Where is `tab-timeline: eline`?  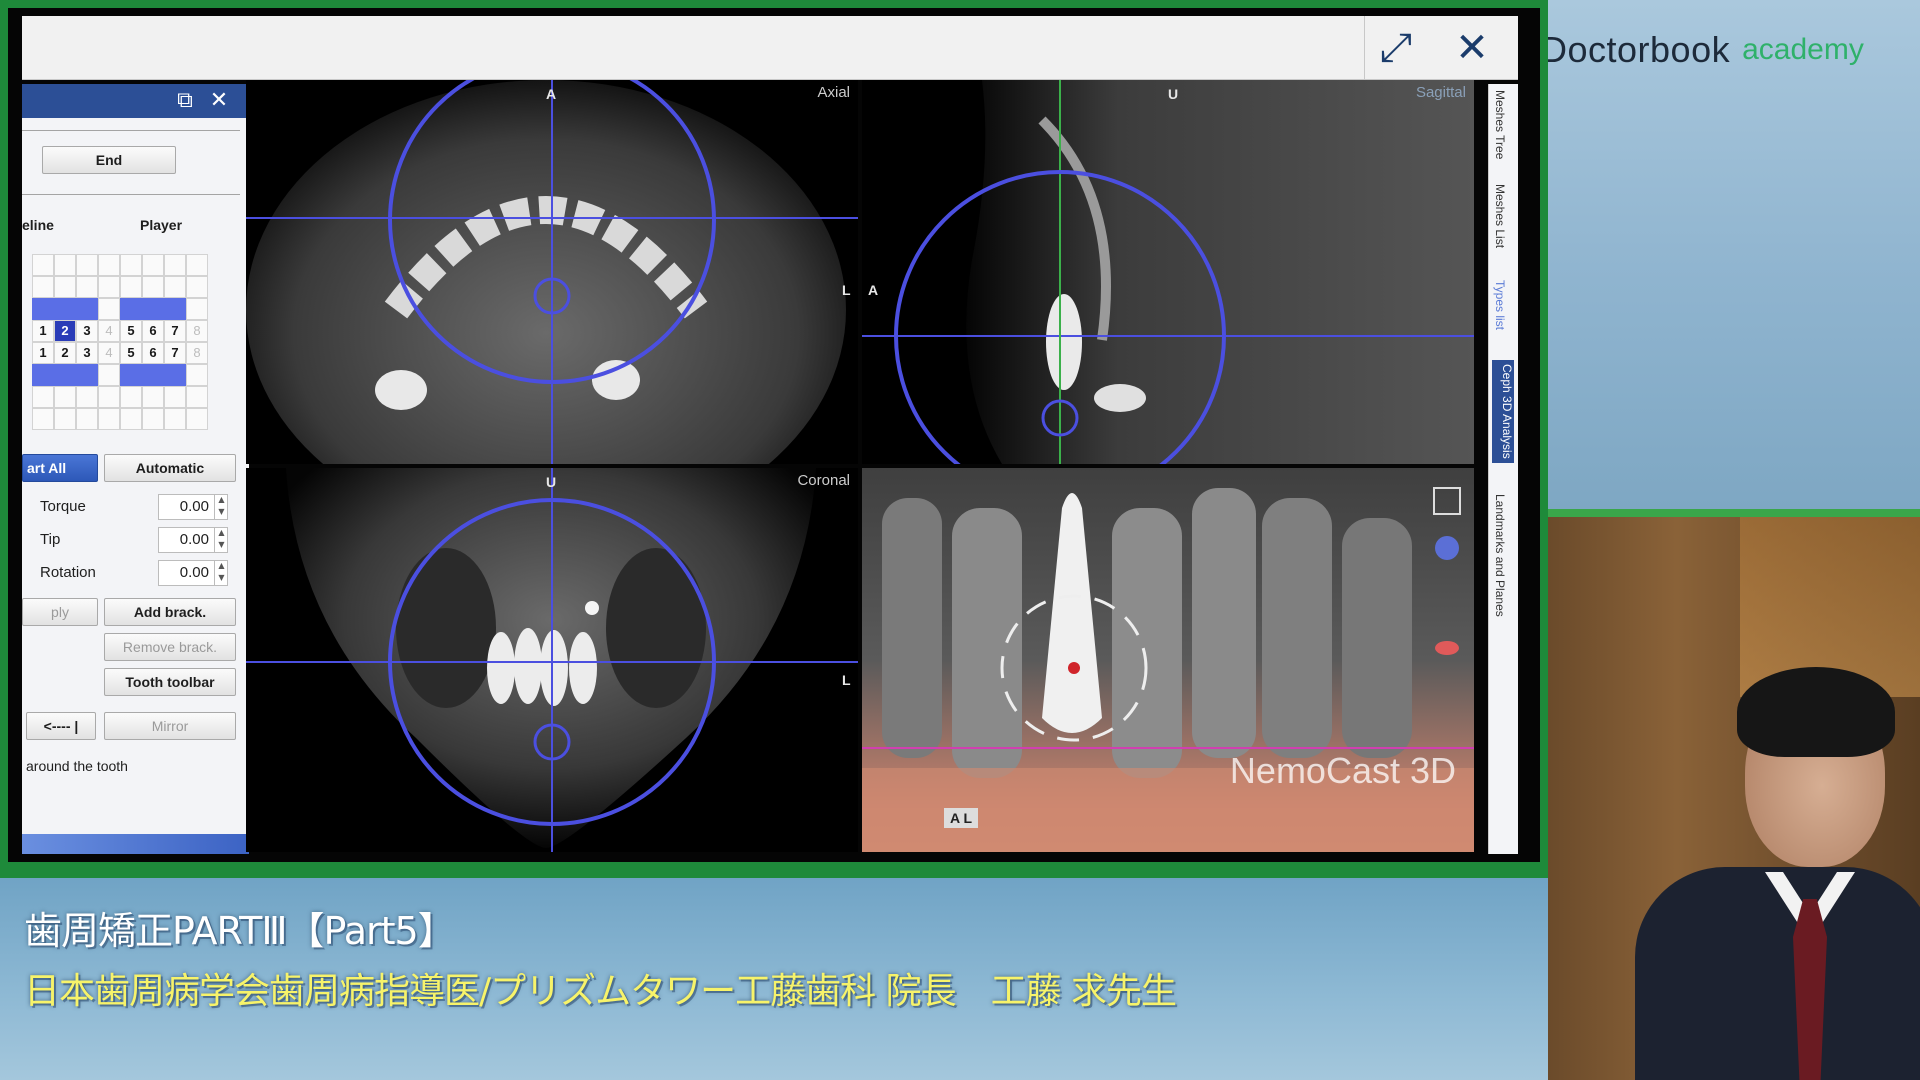
tab-timeline: eline is located at coordinates (38, 225).